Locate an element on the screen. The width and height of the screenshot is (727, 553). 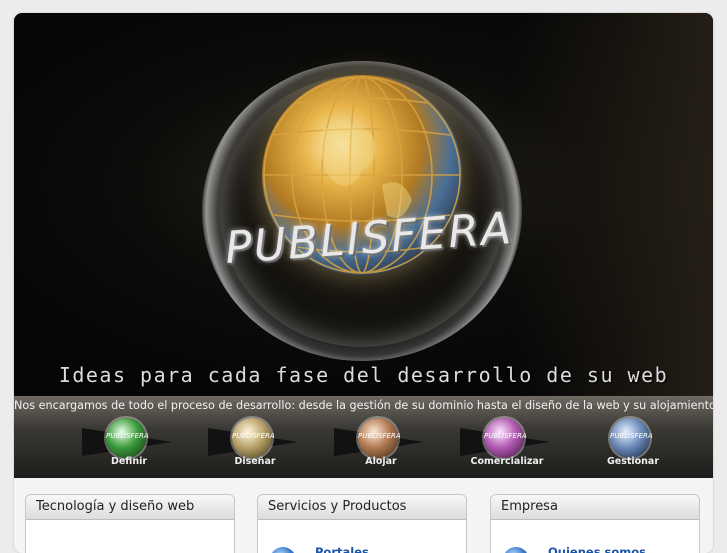
panel-title: Empresa is located at coordinates (595, 507).